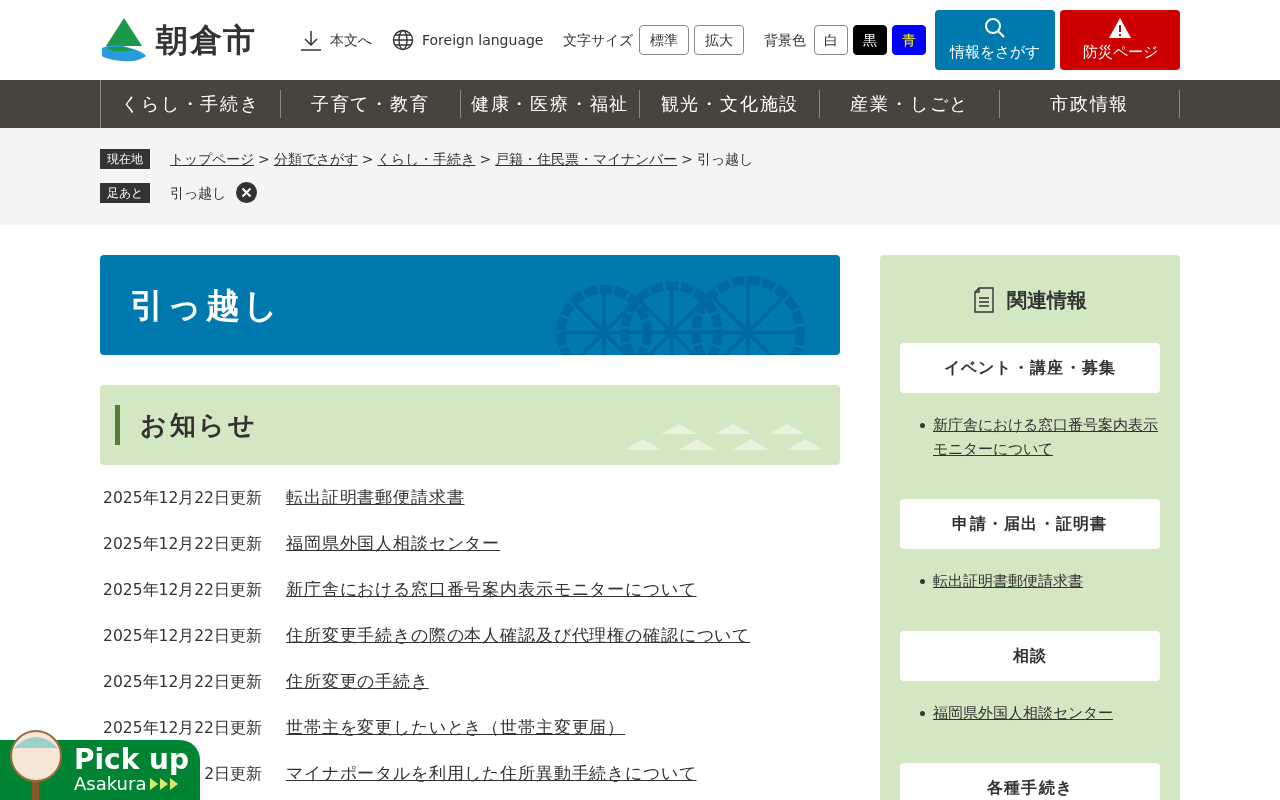 The height and width of the screenshot is (800, 1280). Describe the element at coordinates (995, 27) in the screenshot. I see `search-icon` at that location.